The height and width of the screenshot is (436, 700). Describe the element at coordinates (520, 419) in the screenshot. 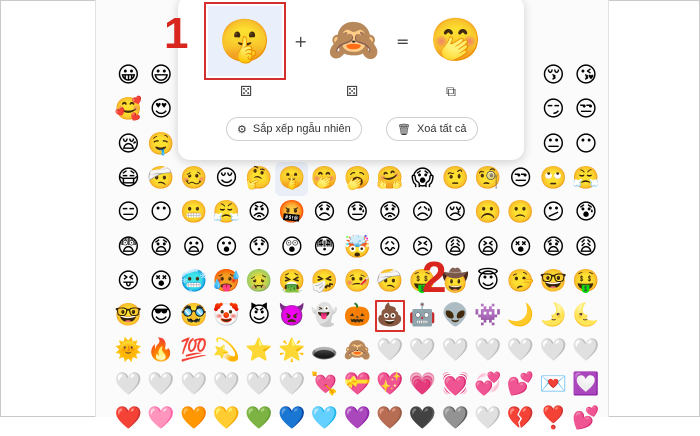

I see `emoji-cell: 💔` at that location.